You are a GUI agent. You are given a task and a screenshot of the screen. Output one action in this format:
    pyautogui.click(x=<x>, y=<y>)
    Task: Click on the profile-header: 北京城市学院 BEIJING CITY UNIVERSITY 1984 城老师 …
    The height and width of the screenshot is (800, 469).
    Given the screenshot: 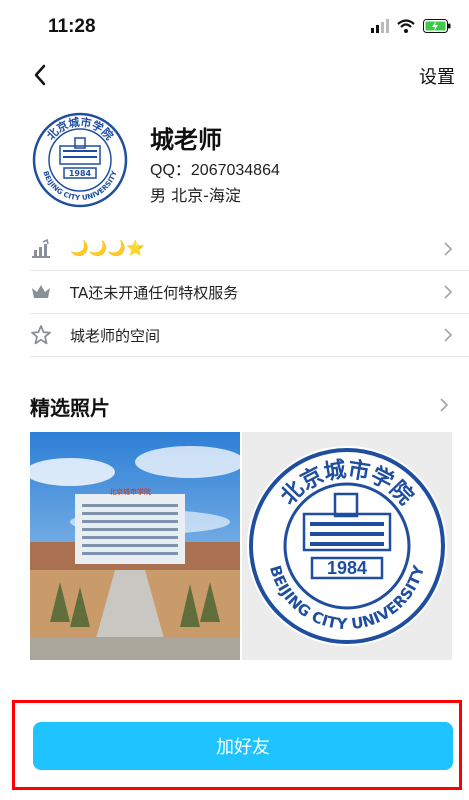 What is the action you would take?
    pyautogui.click(x=240, y=160)
    